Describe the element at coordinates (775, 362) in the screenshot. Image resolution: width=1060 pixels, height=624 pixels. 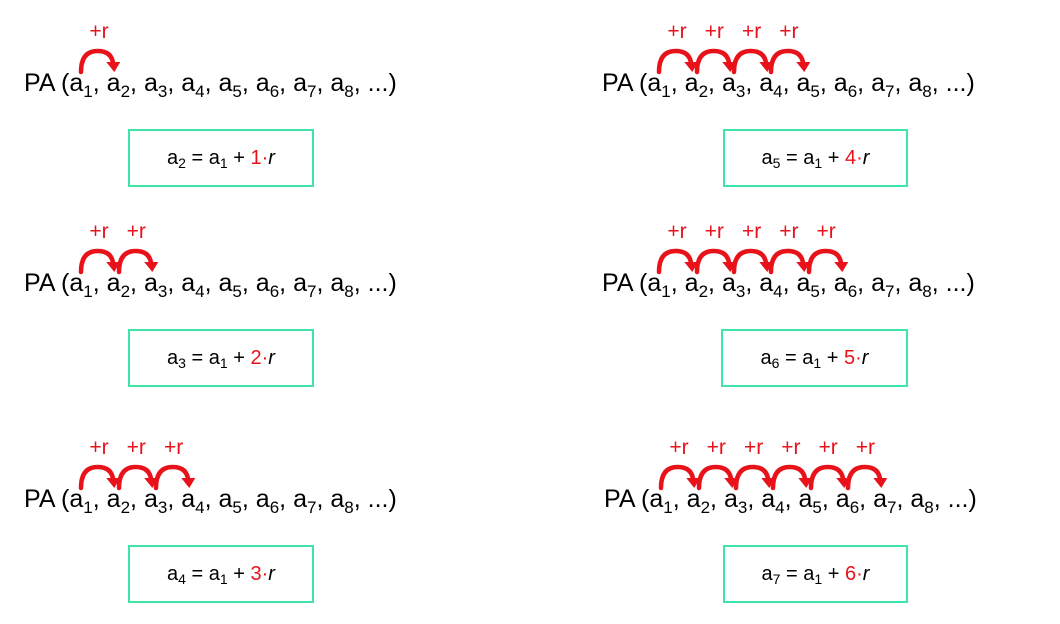
I see `formula-lhs-sub: 6` at that location.